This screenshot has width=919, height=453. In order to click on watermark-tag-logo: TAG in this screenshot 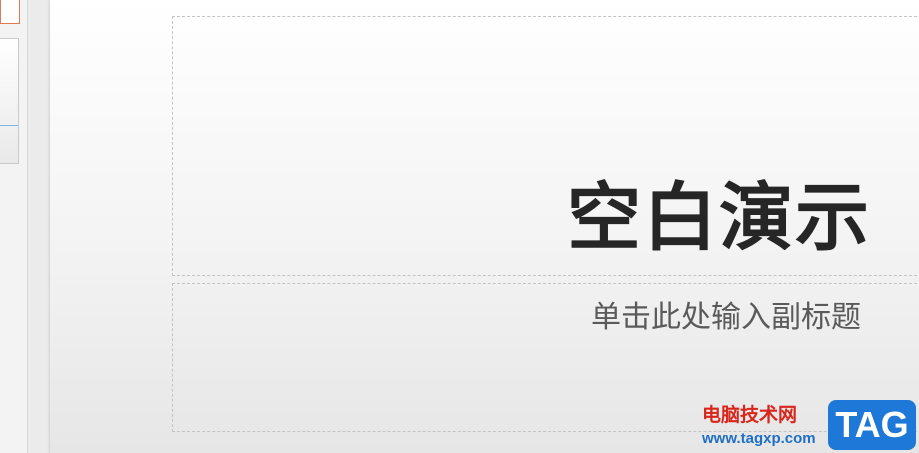, I will do `click(872, 425)`.